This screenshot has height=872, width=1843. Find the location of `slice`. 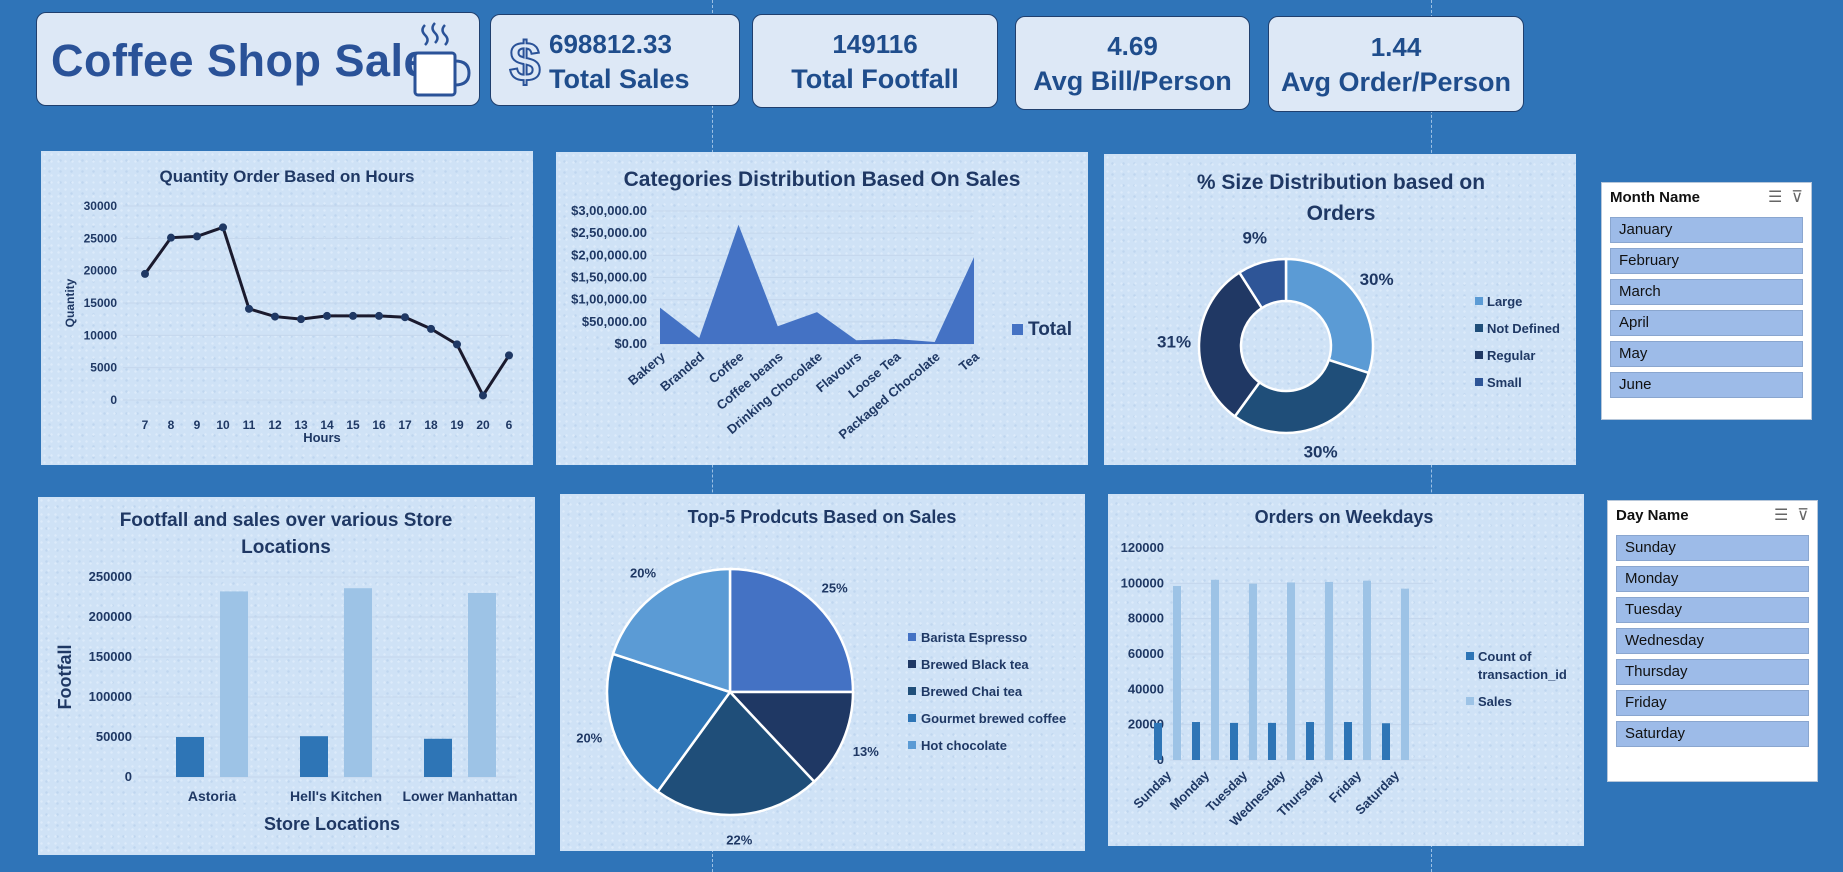

slice is located at coordinates (1302, 396).